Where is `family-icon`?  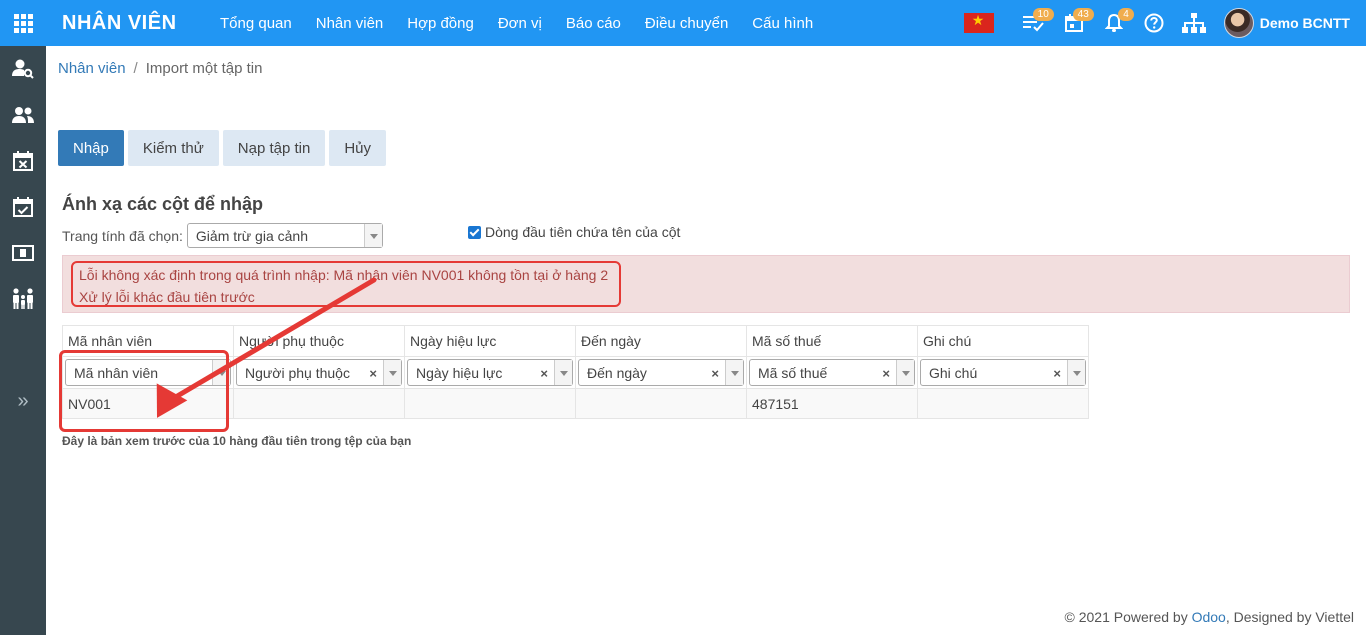
family-icon is located at coordinates (23, 298).